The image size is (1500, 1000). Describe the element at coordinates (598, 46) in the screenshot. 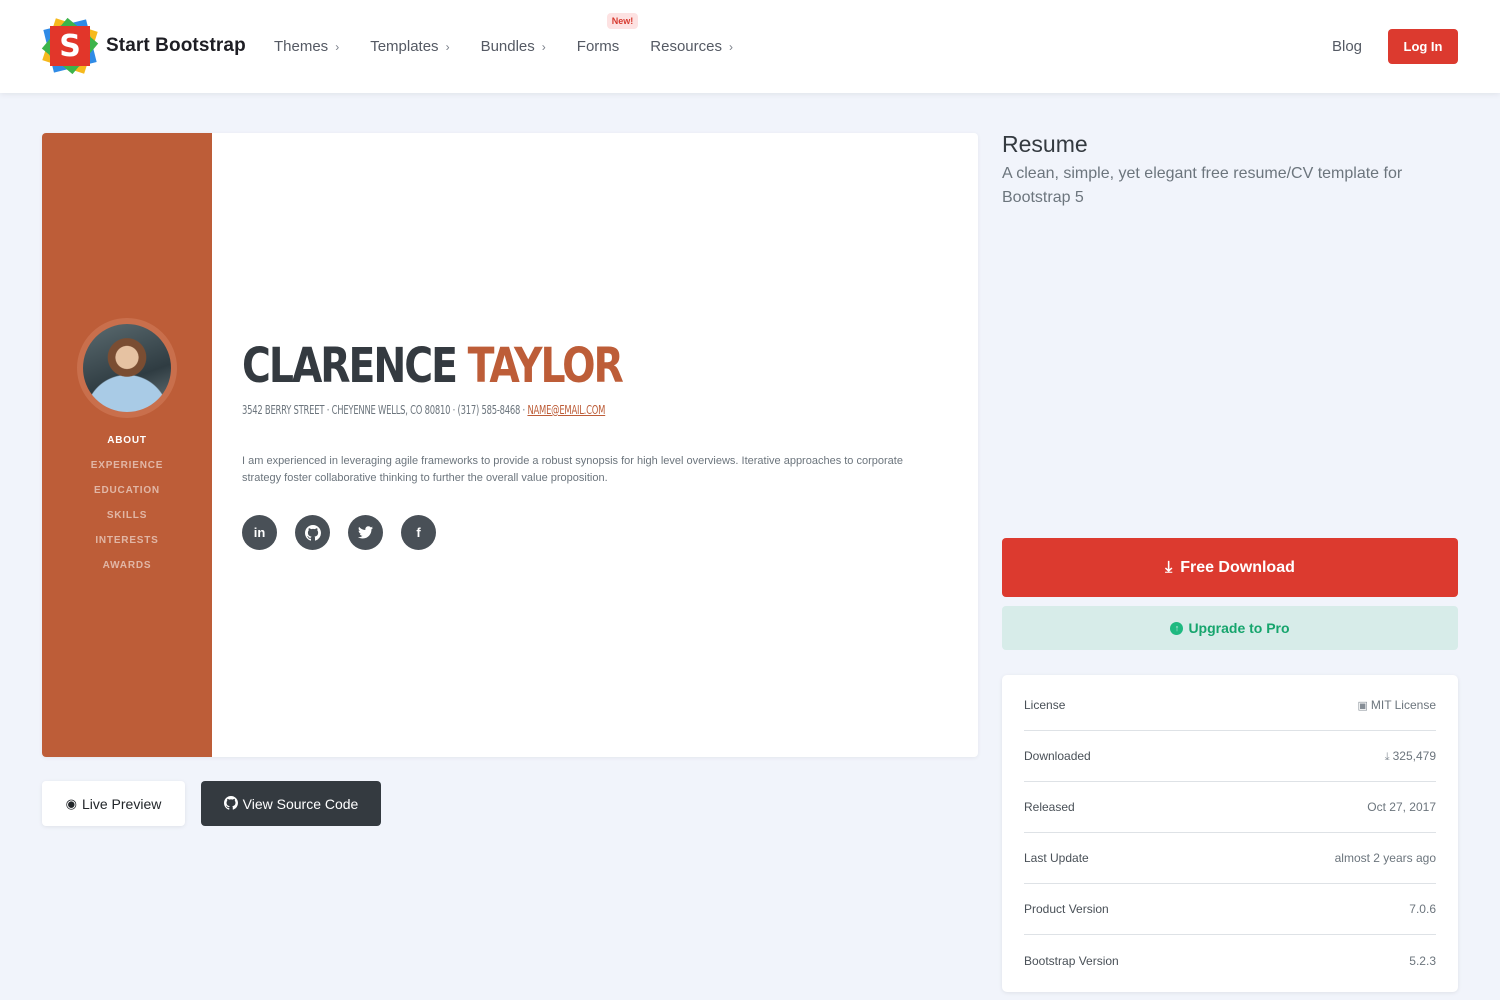

I see `nav-forms-label: Forms` at that location.